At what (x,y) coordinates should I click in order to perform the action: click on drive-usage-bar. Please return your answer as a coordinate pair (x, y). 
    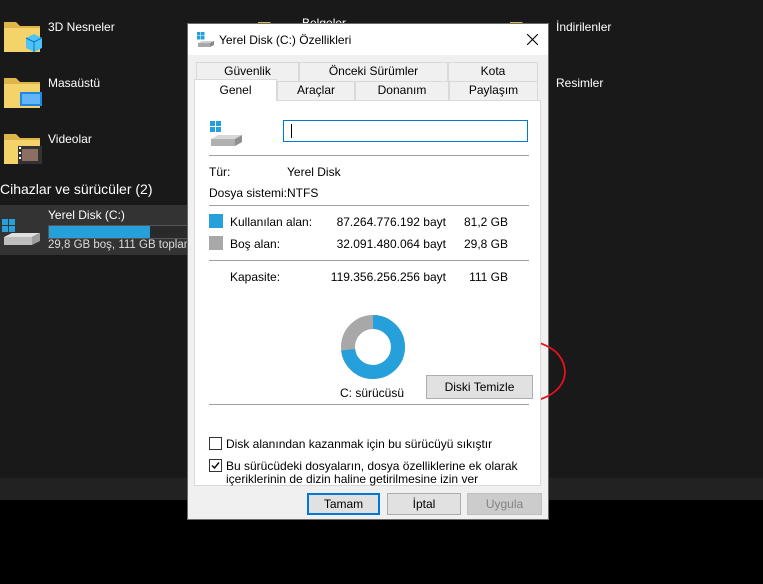
    Looking at the image, I should click on (118, 232).